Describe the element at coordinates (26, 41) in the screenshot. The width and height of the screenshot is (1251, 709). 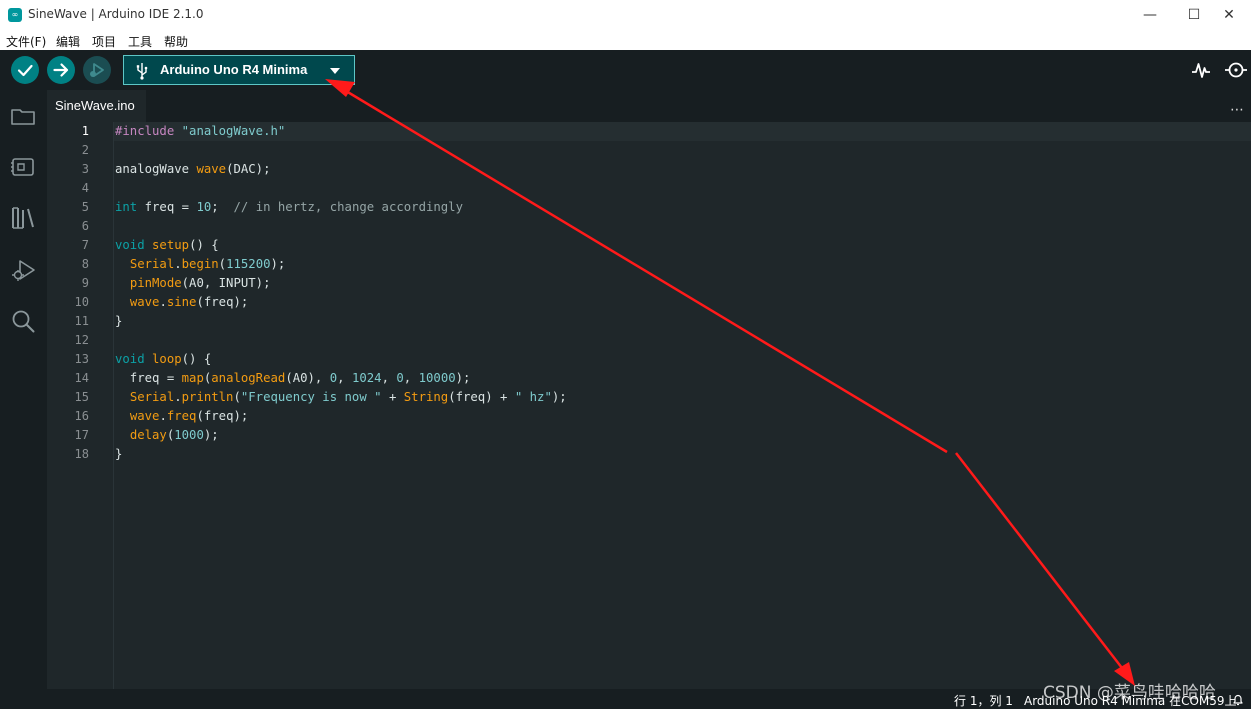
I see `menu-file: 文件(F)` at that location.